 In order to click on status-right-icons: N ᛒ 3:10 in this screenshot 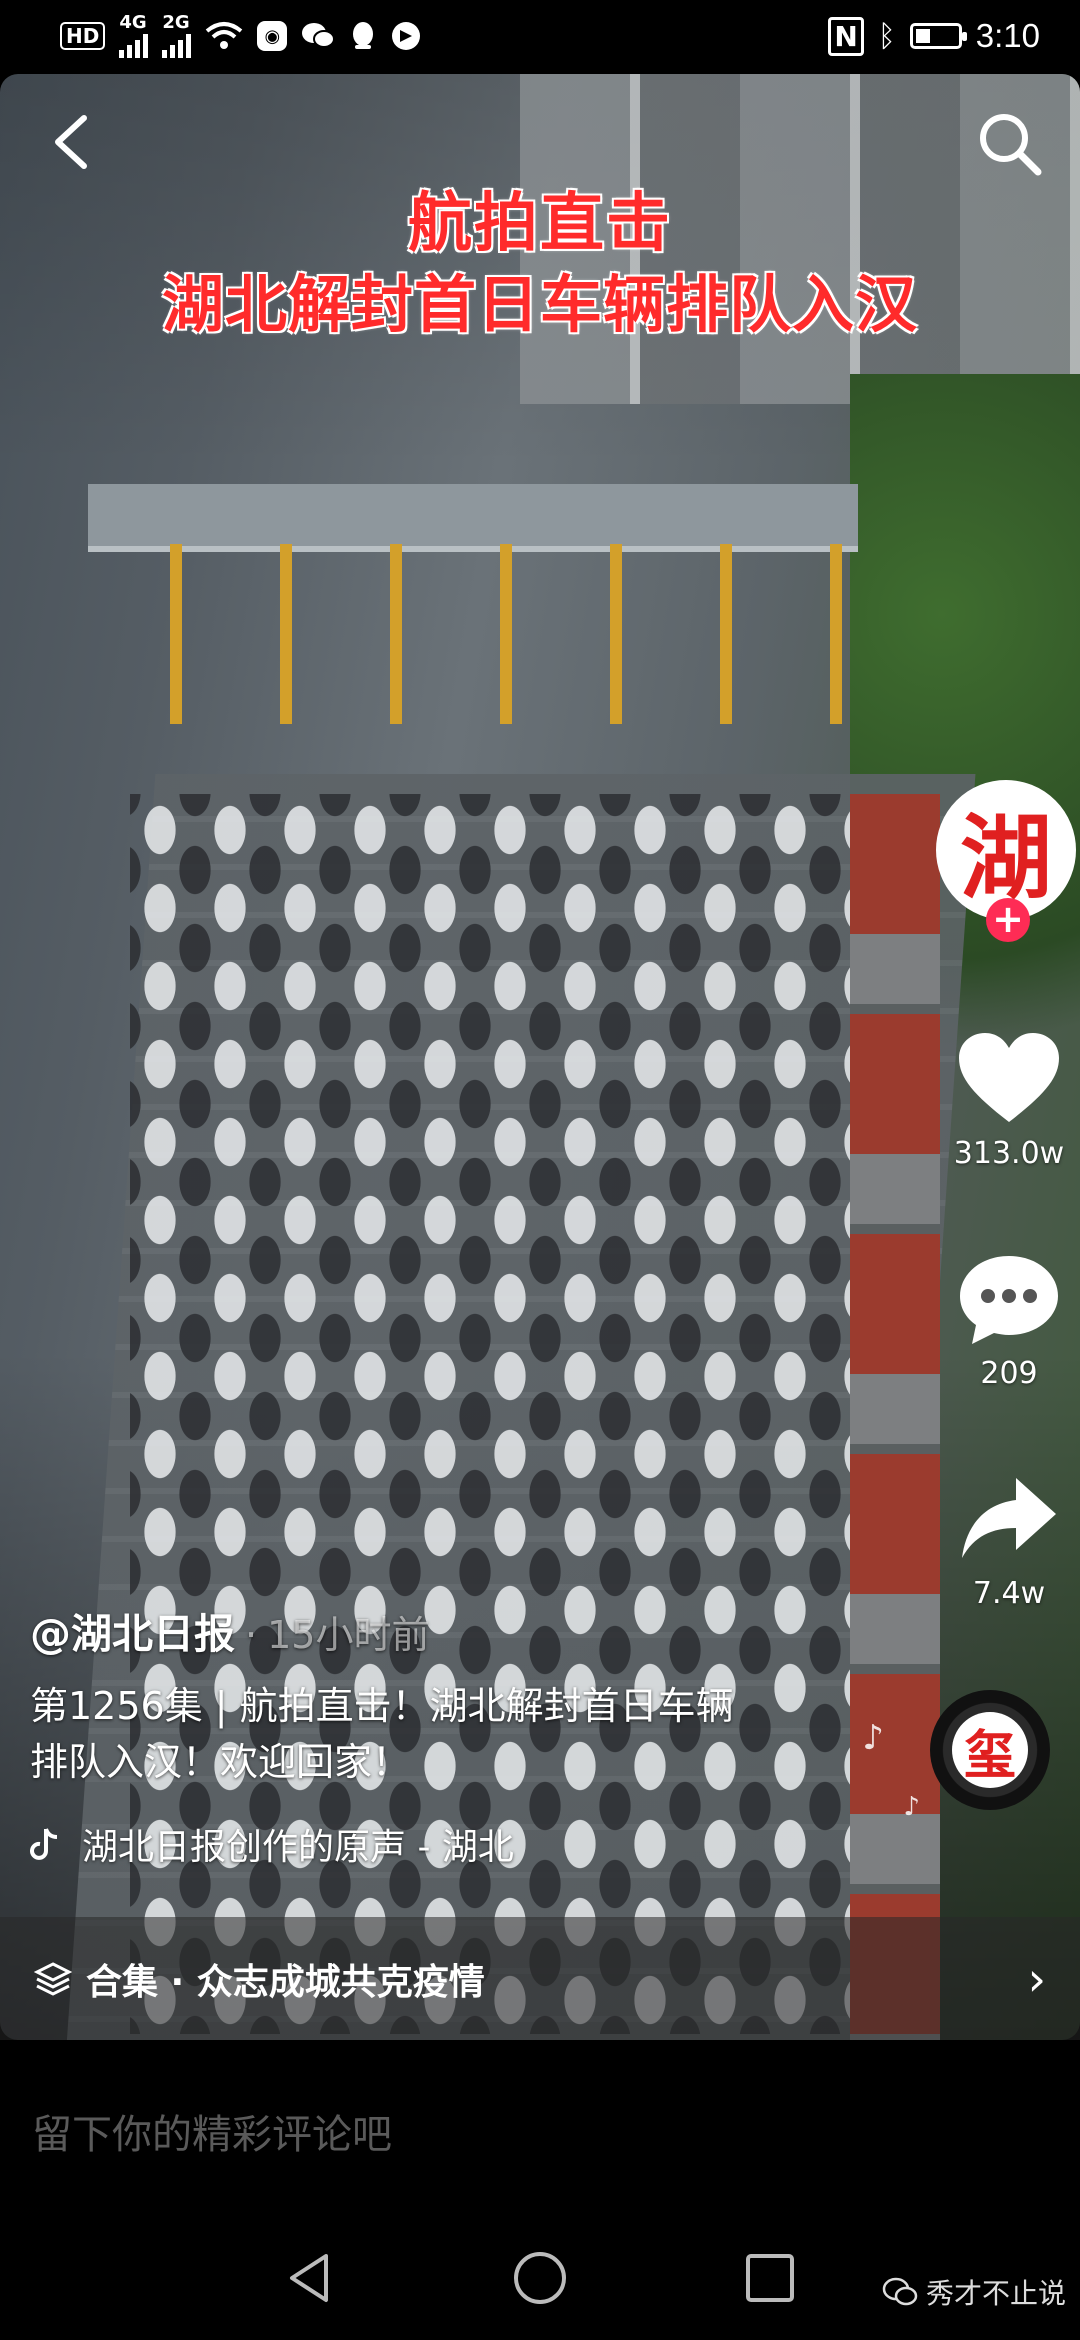, I will do `click(934, 36)`.